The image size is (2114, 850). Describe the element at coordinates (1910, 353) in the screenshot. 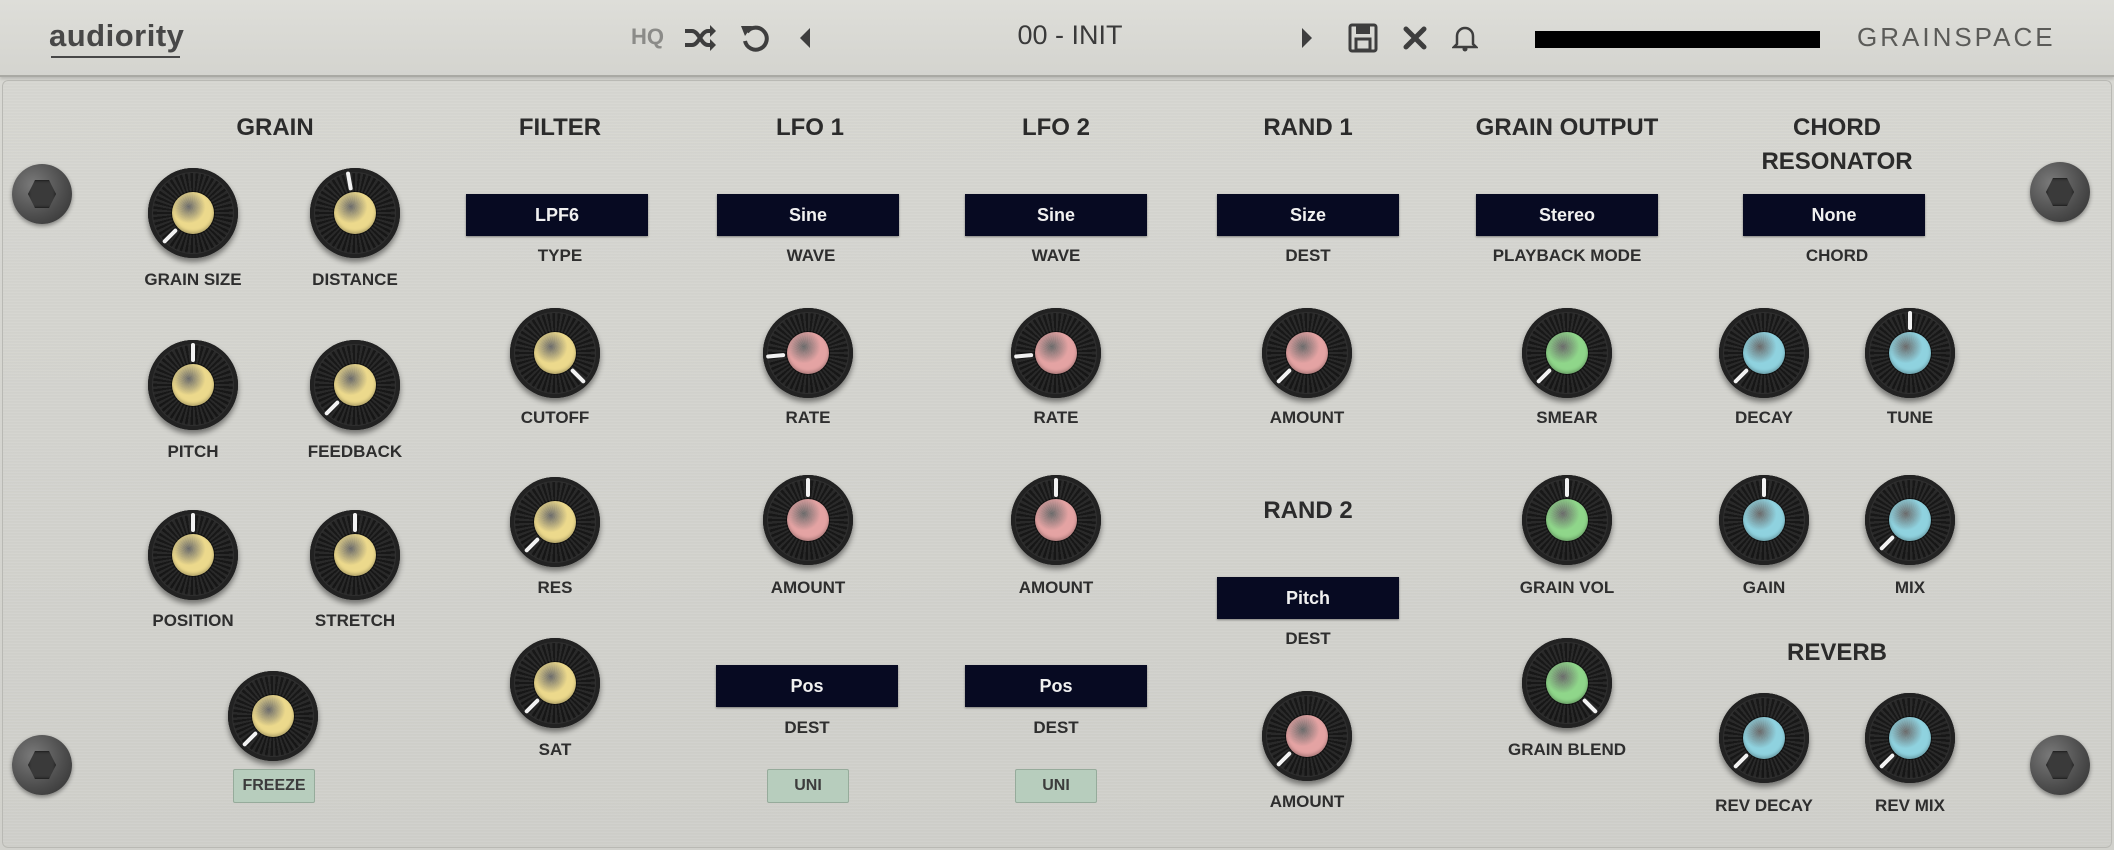

I see `tune-knob` at that location.